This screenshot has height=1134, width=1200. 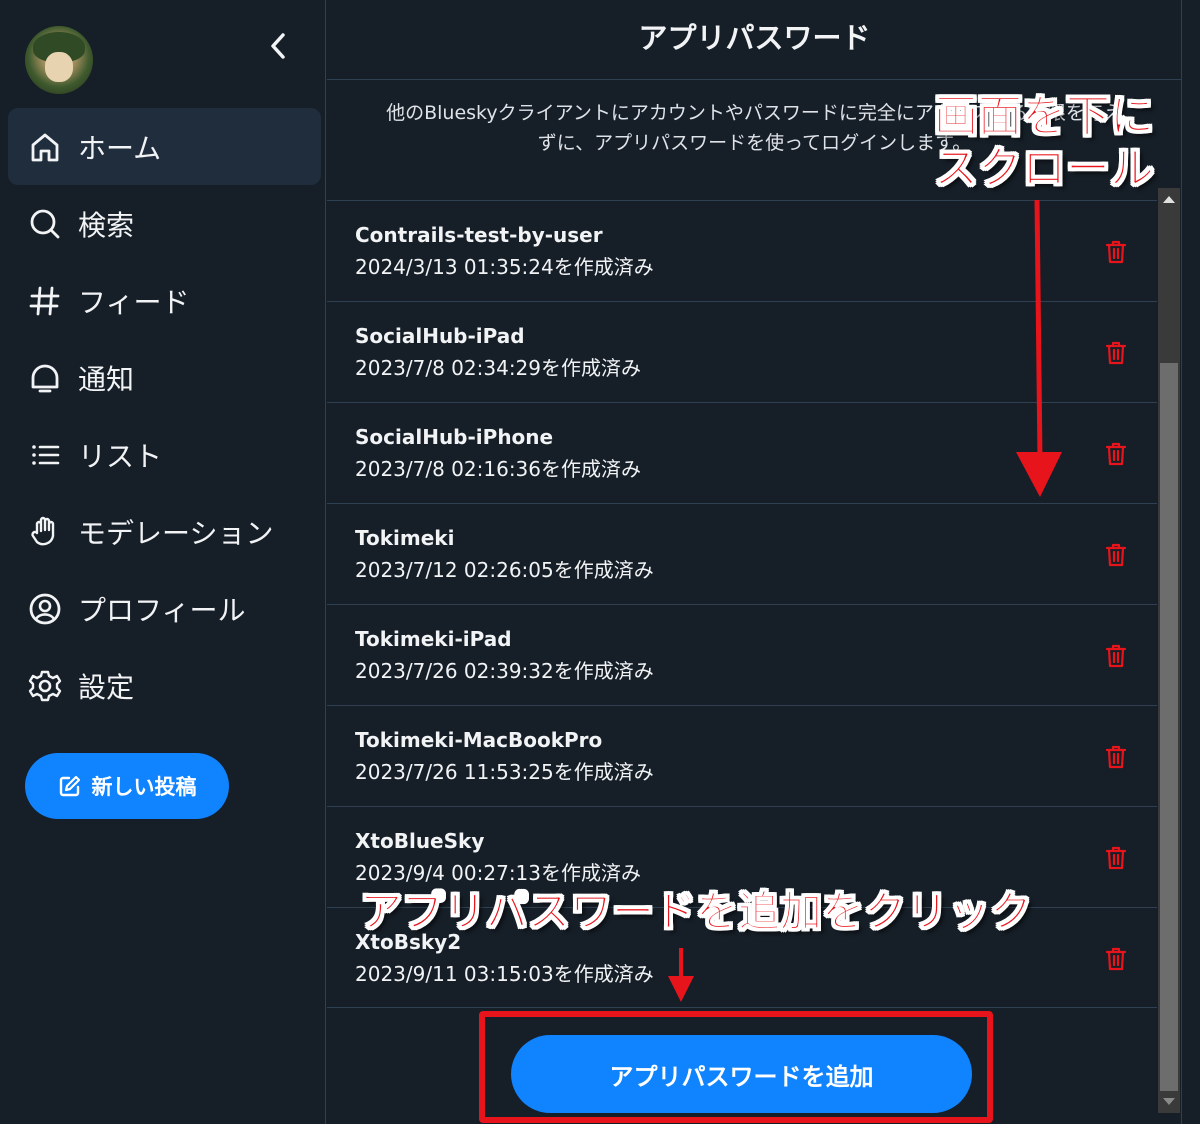 I want to click on annotation-scroll-line2: スクロール, so click(x=1044, y=169).